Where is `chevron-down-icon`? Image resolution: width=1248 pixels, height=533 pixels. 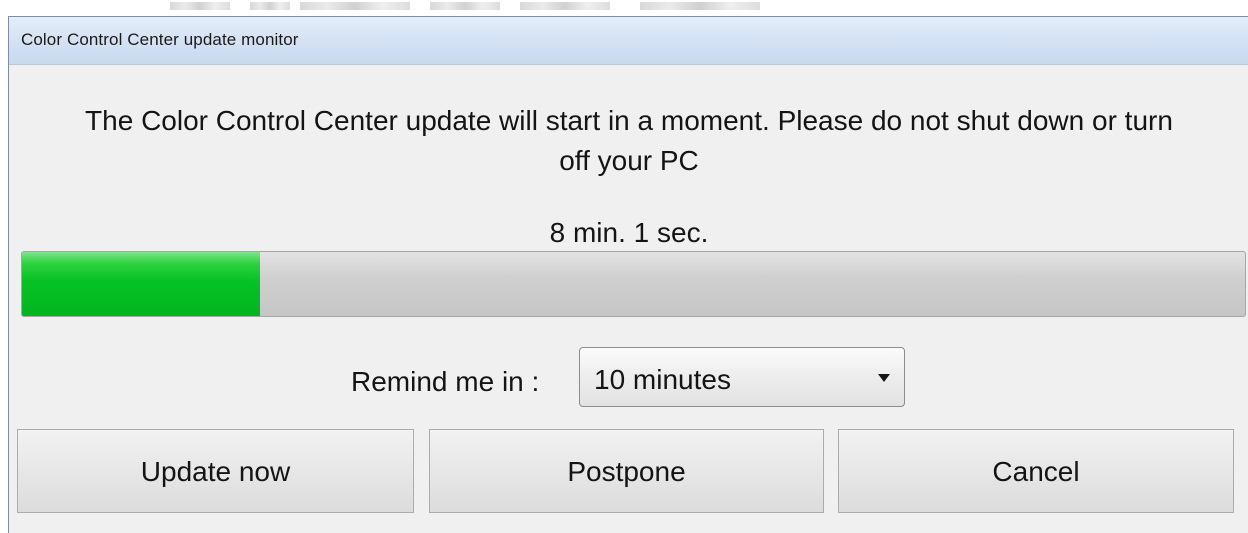
chevron-down-icon is located at coordinates (884, 378).